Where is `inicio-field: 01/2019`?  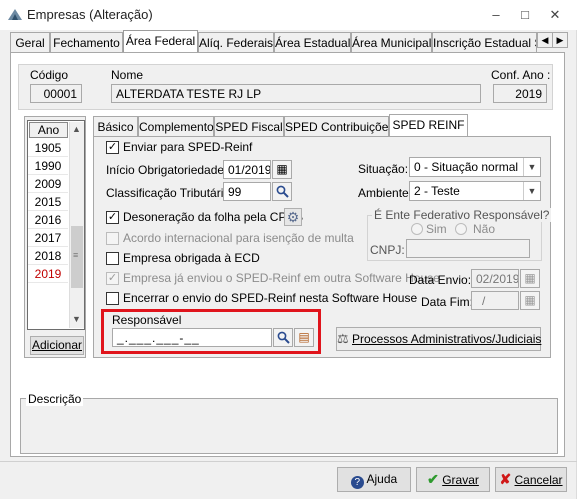 inicio-field: 01/2019 is located at coordinates (247, 169).